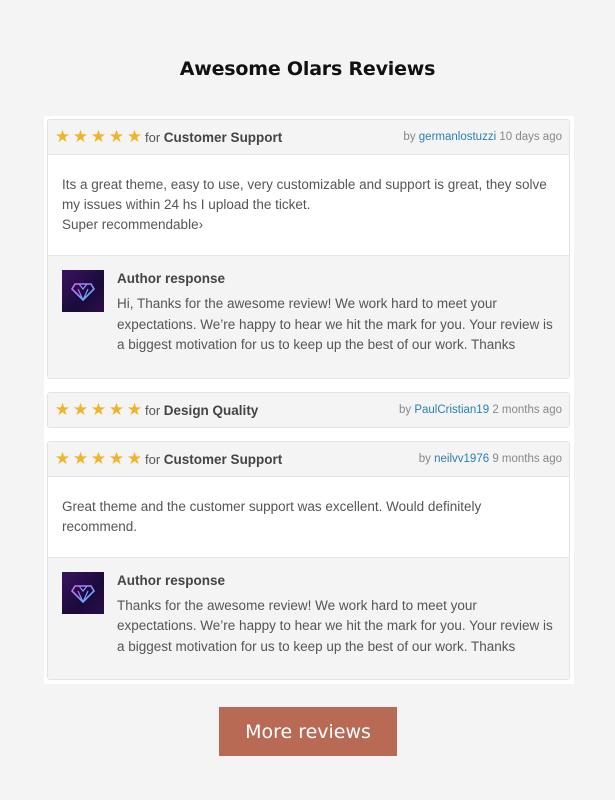 This screenshot has width=615, height=800. Describe the element at coordinates (530, 137) in the screenshot. I see `review-time: 10 days ago` at that location.